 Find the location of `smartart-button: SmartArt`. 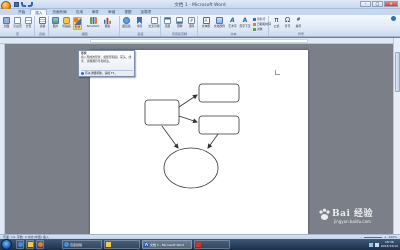

smartart-button: SmartArt is located at coordinates (93, 22).